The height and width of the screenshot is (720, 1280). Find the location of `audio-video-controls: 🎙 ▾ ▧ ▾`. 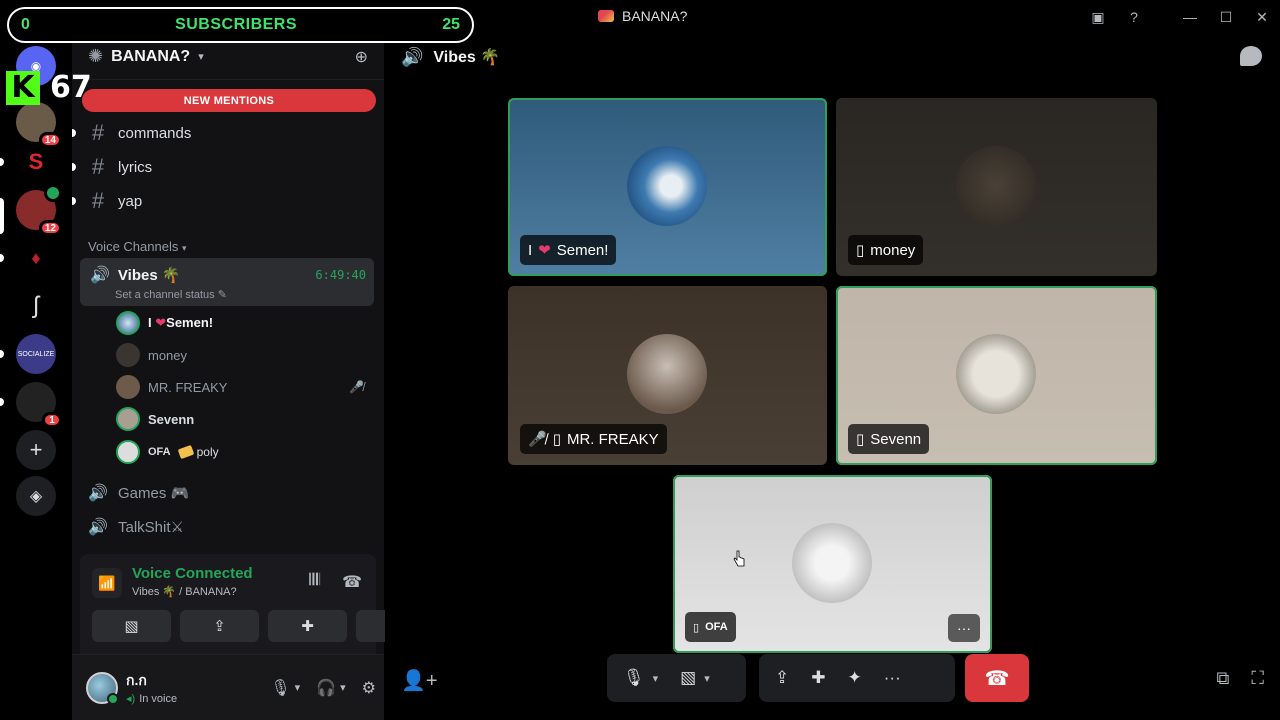

audio-video-controls: 🎙 ▾ ▧ ▾ is located at coordinates (676, 678).